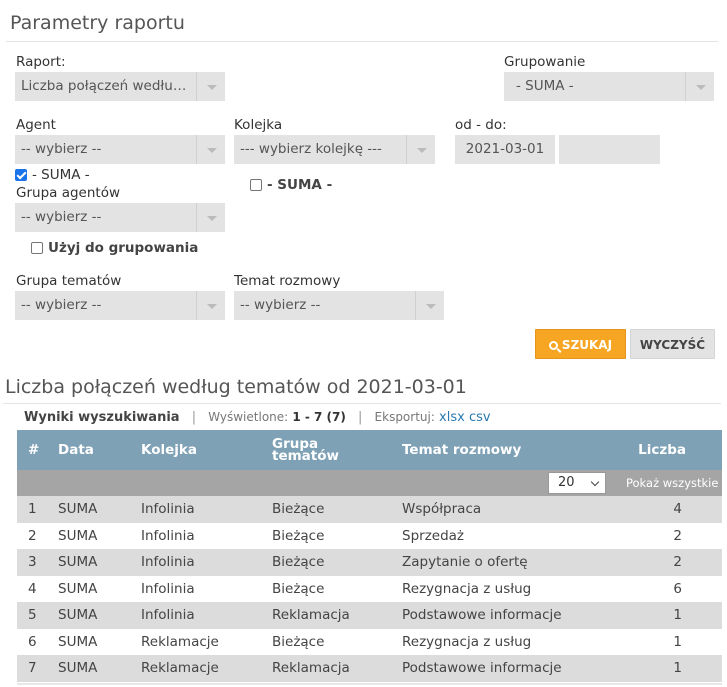 Image resolution: width=727 pixels, height=687 pixels. I want to click on table-row: 1 SUMA Infolinia Bieżące Współpraca 4, so click(369, 509).